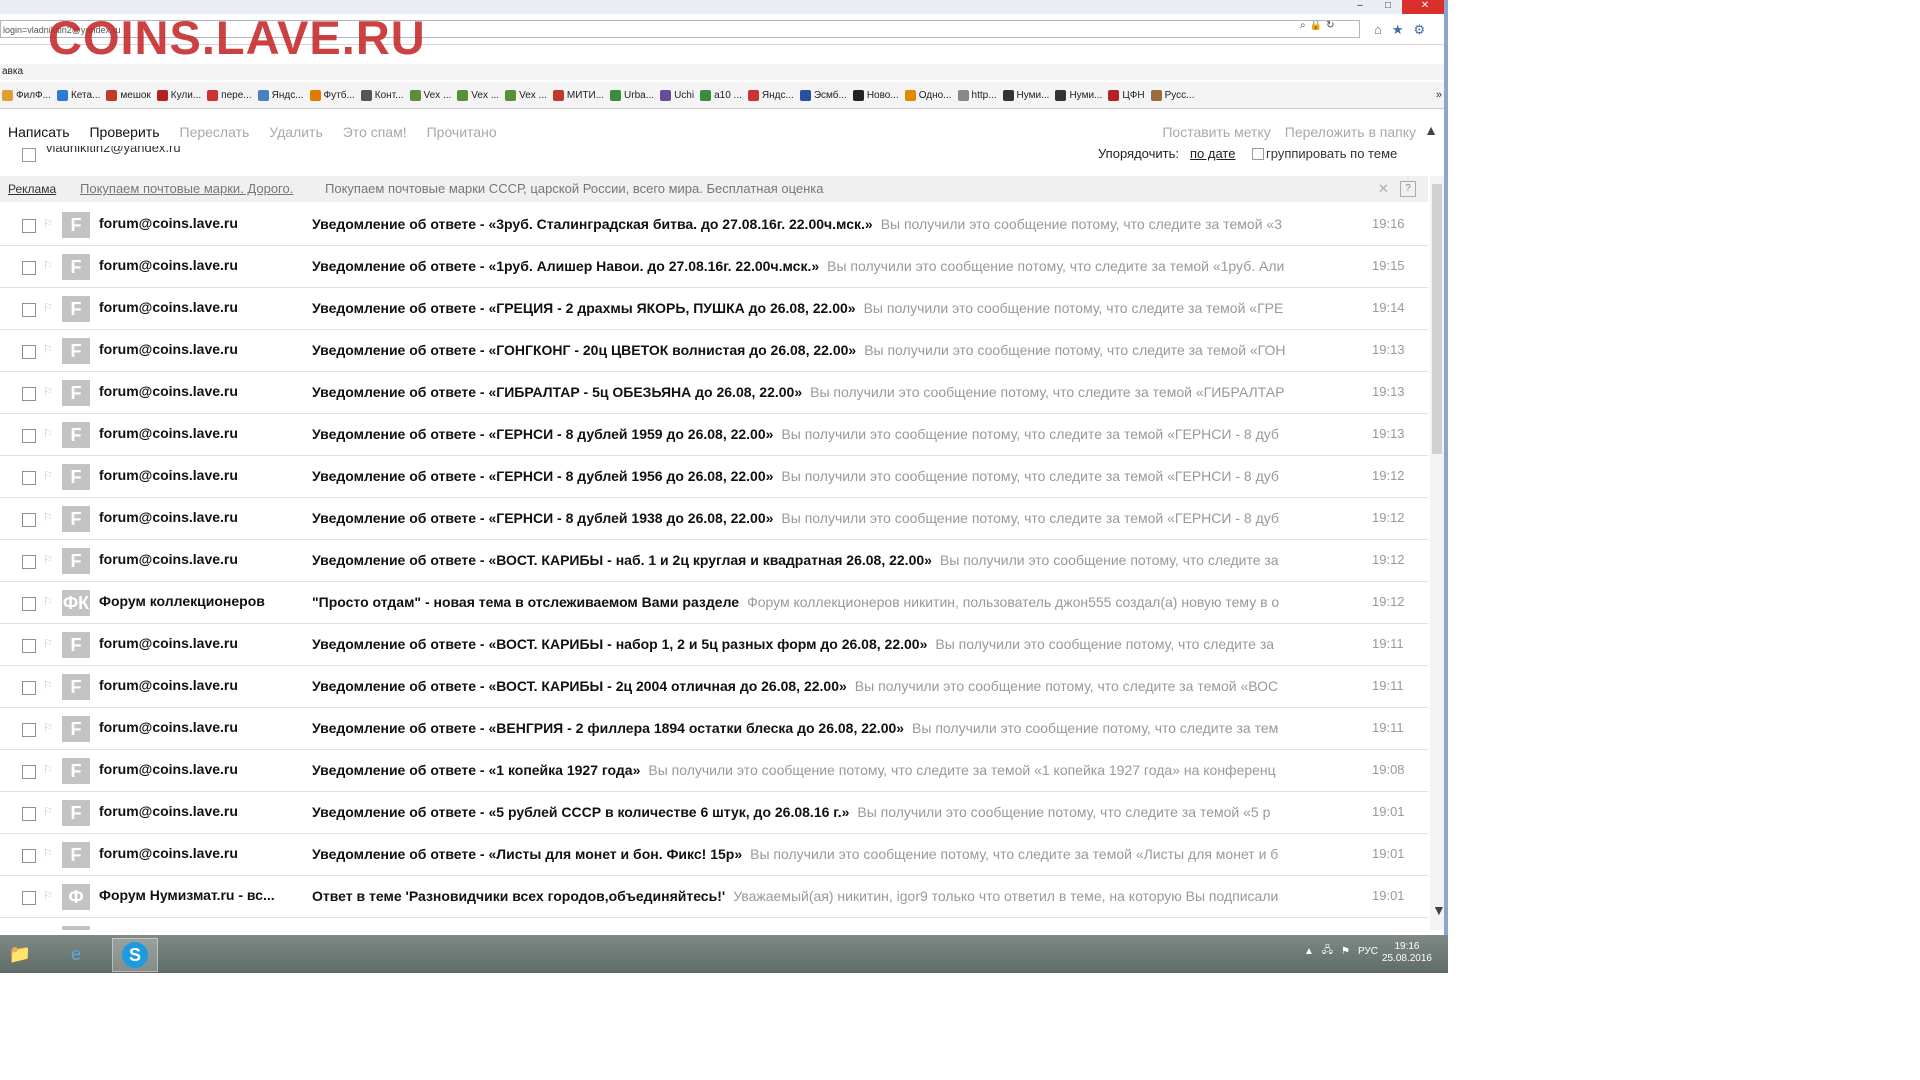 The height and width of the screenshot is (1080, 1920). I want to click on home-icon: ⌂, so click(1378, 30).